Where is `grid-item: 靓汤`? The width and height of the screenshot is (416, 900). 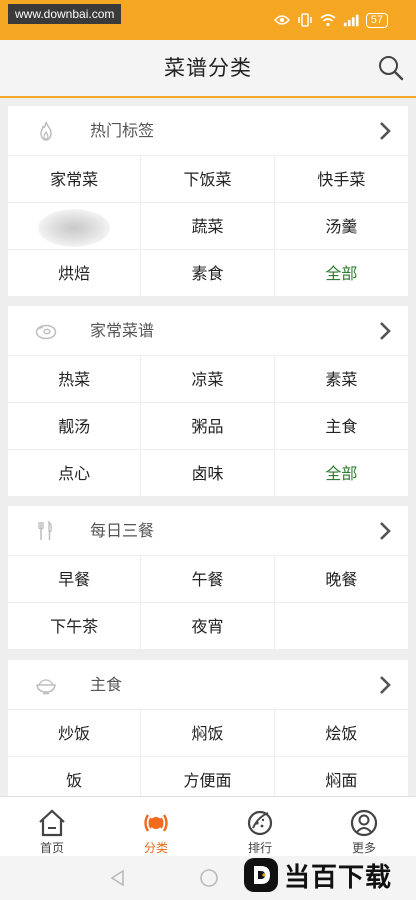 grid-item: 靓汤 is located at coordinates (75, 426).